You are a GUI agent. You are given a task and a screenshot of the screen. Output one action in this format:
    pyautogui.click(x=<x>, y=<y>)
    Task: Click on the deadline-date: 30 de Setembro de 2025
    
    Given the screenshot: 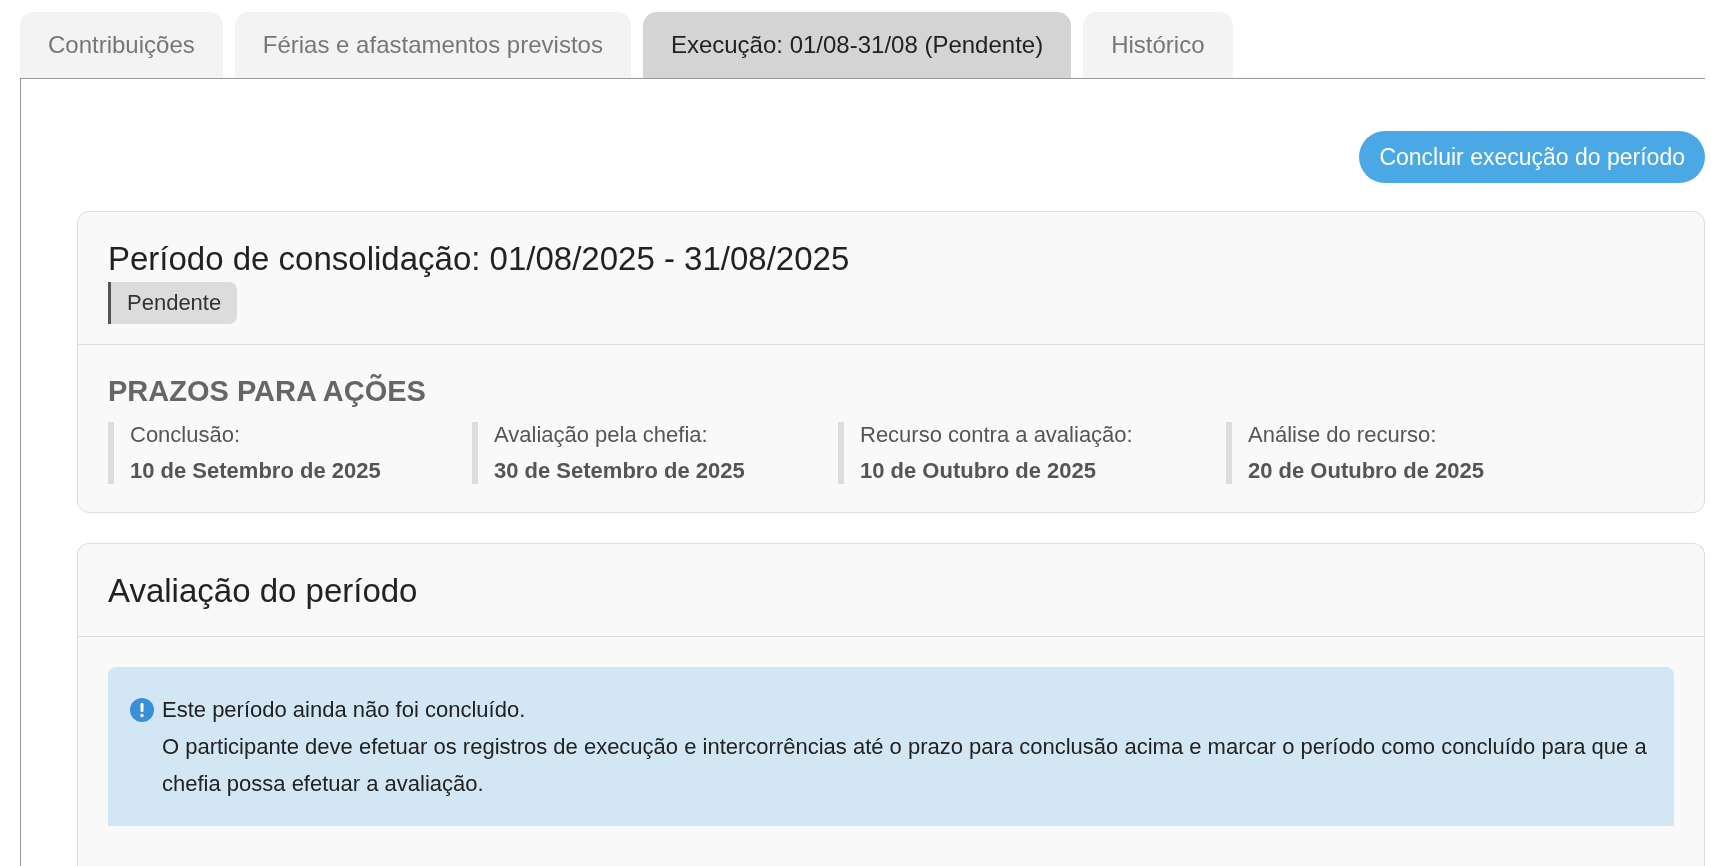 What is the action you would take?
    pyautogui.click(x=620, y=471)
    